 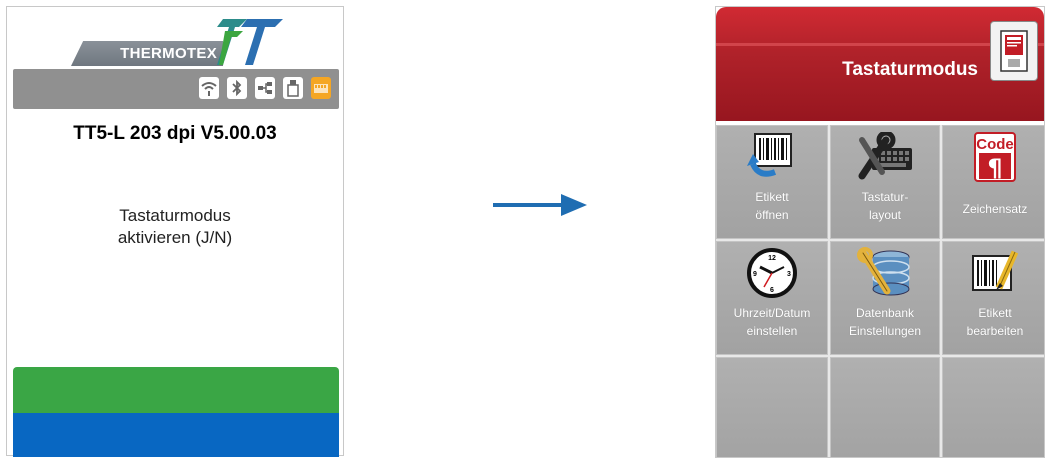 What do you see at coordinates (772, 273) in the screenshot?
I see `clock-icon: 12 3 6 9` at bounding box center [772, 273].